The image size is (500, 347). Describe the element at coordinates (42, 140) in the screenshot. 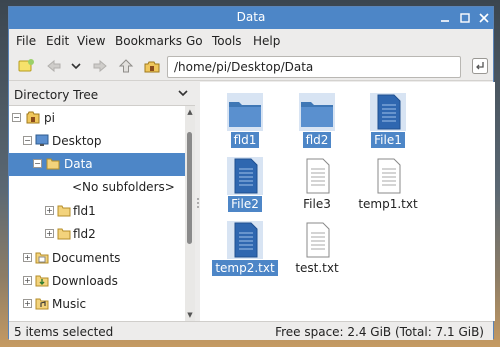

I see `desktop-icon` at that location.